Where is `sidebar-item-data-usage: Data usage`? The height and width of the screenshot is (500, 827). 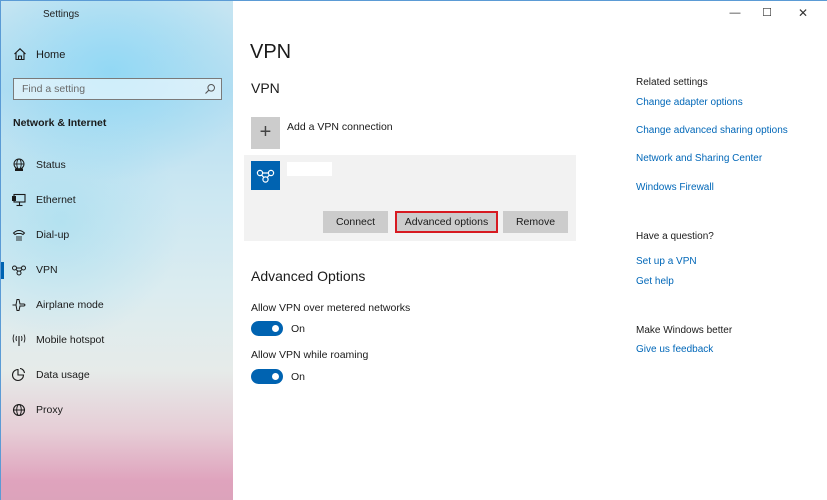
sidebar-item-data-usage: Data usage is located at coordinates (117, 375).